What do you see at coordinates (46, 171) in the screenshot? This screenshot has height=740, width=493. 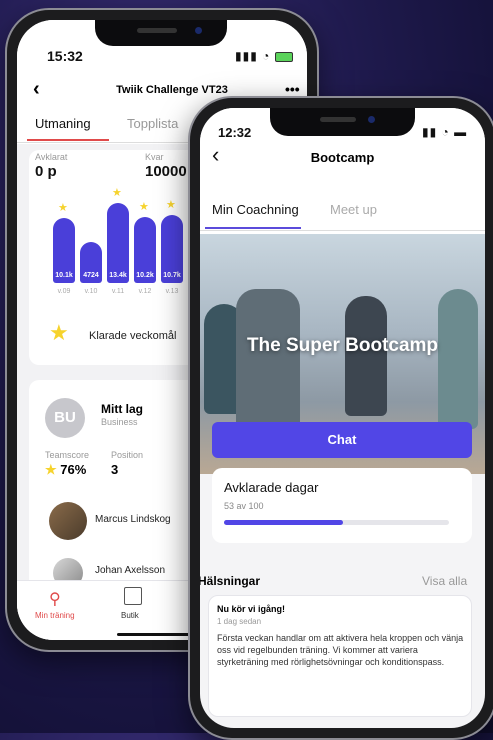 I see `done-value: 0 p` at bounding box center [46, 171].